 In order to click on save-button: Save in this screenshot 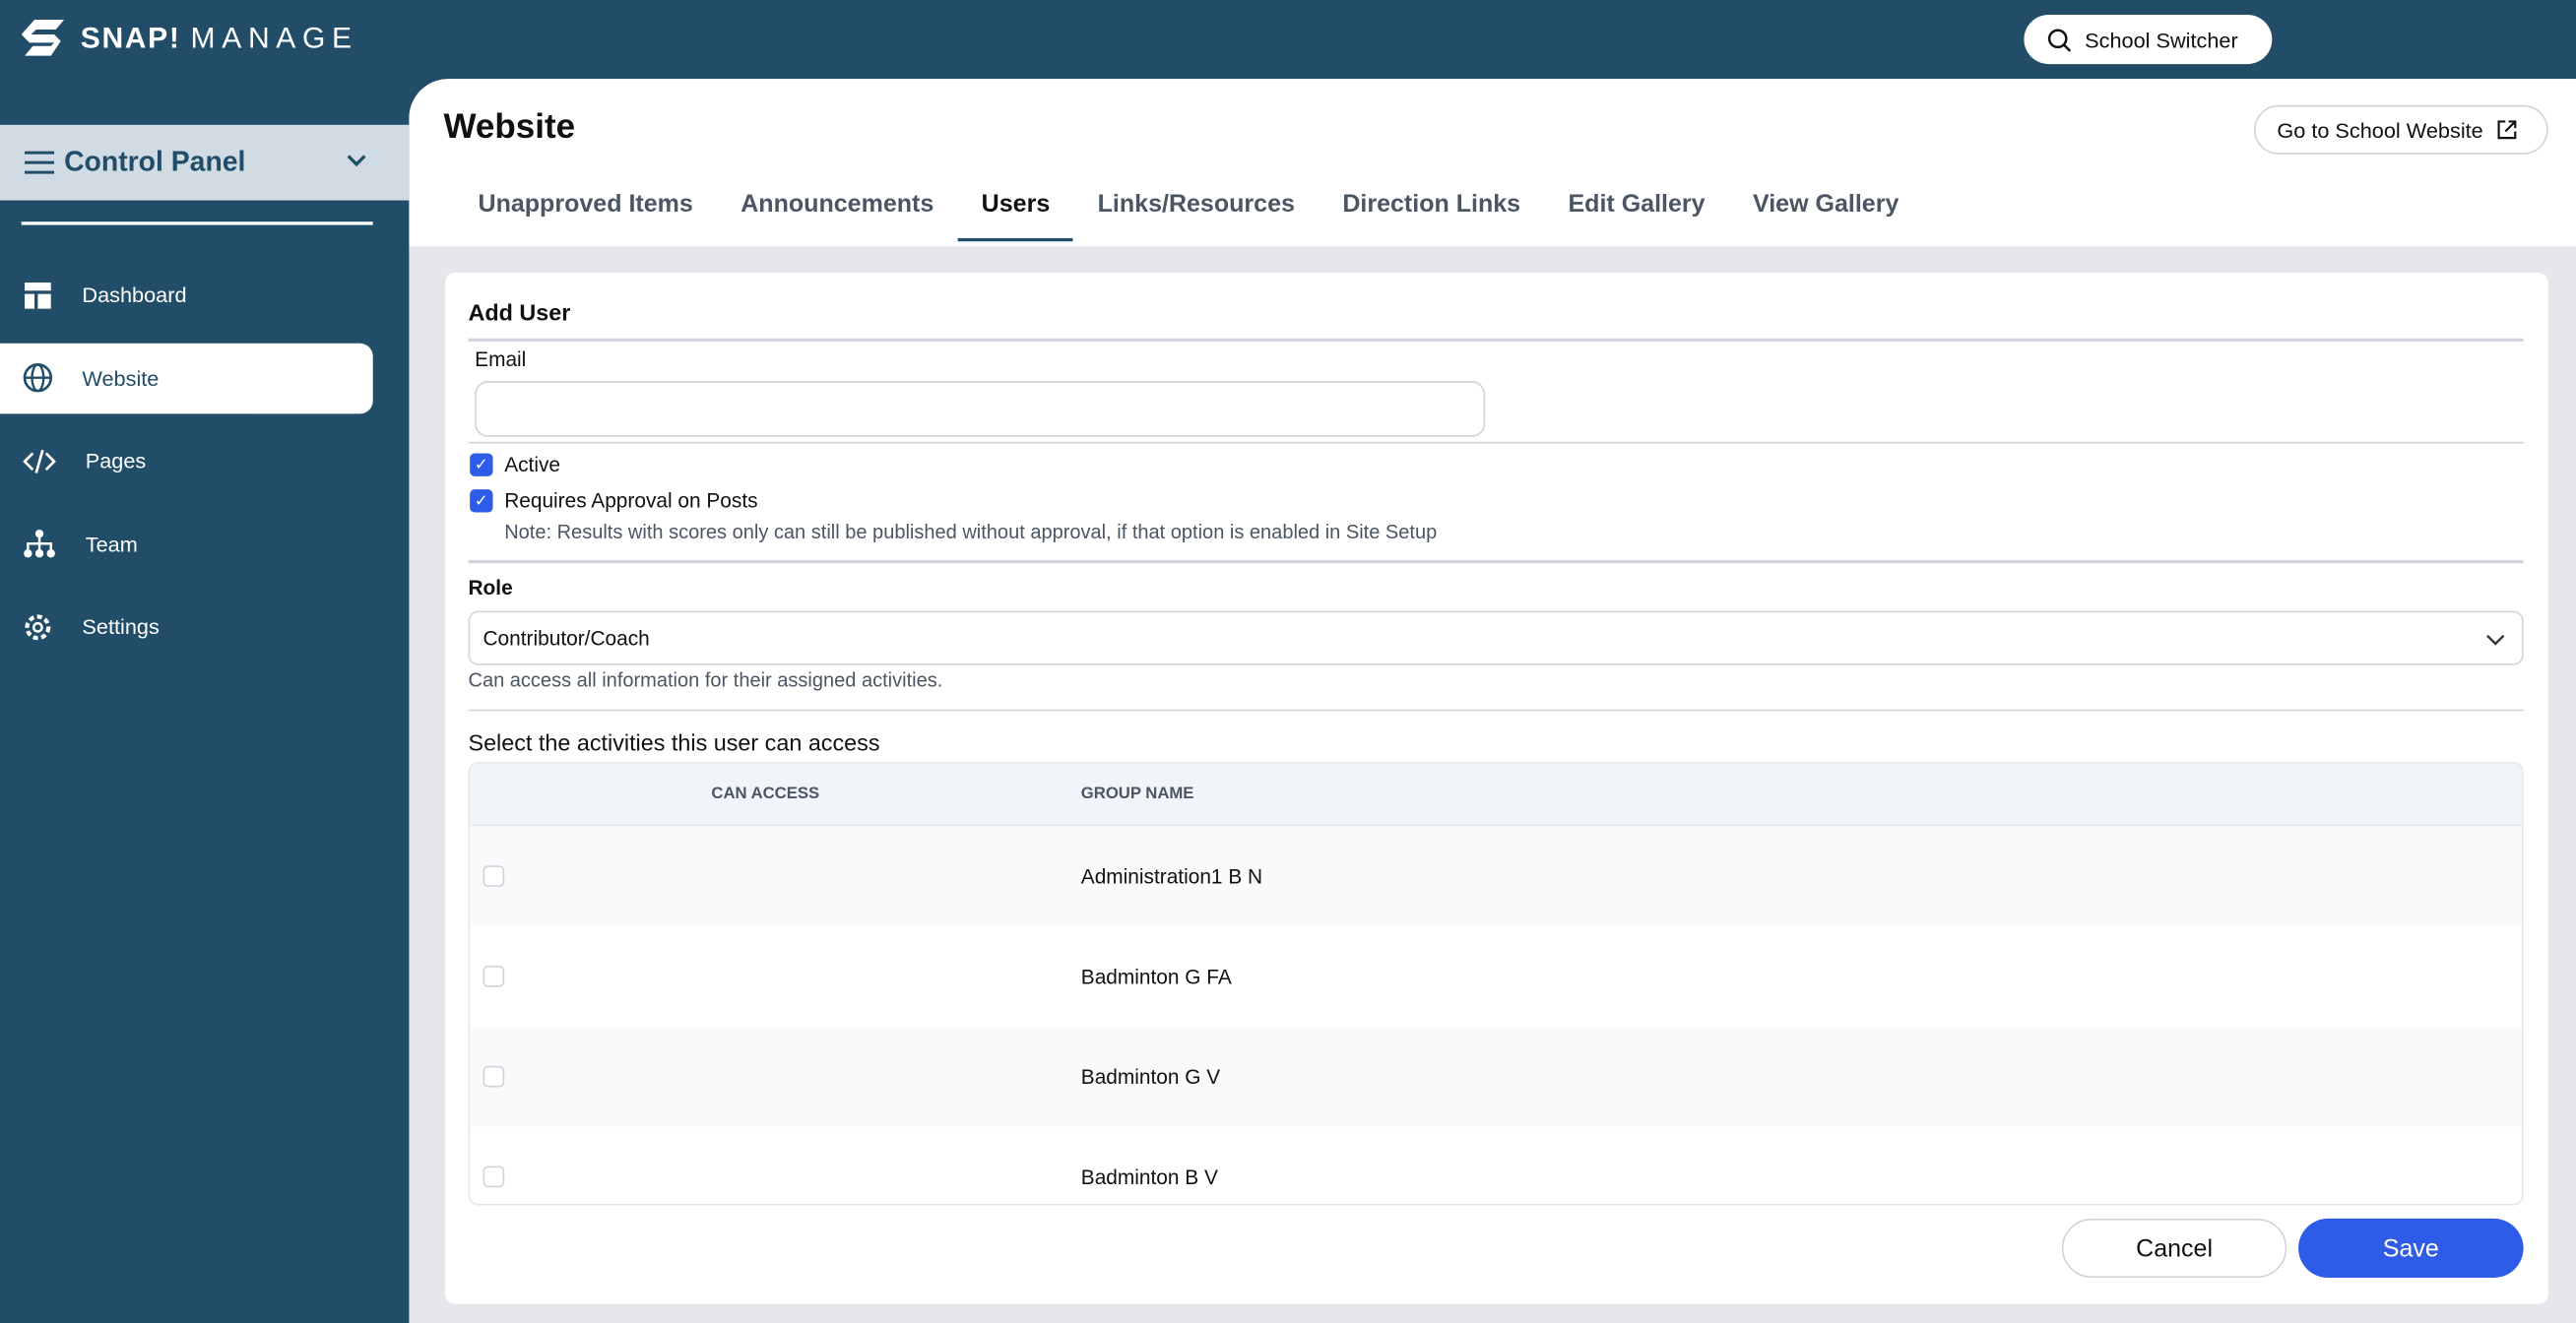, I will do `click(2411, 1248)`.